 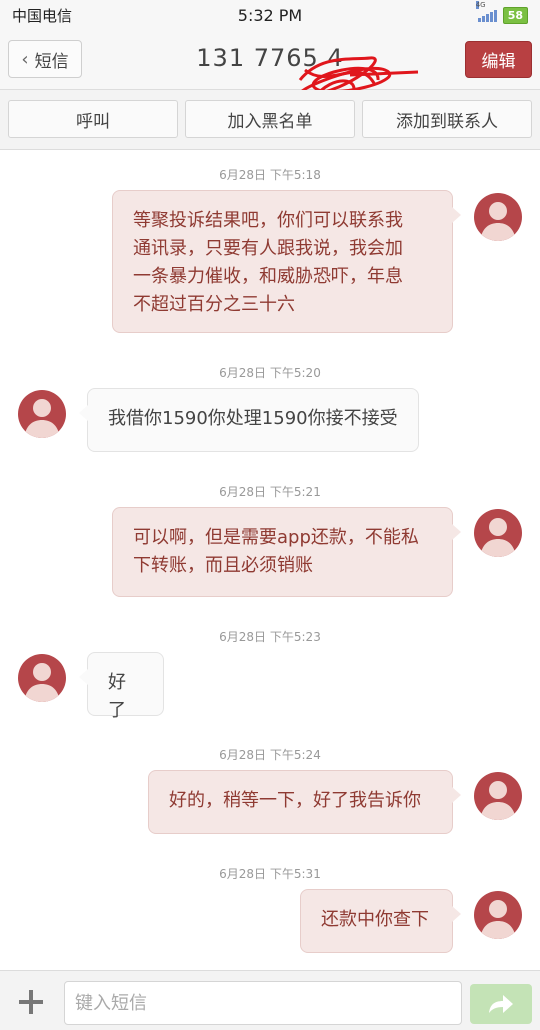 I want to click on sent-message-bubble: 还款中你查下, so click(x=380, y=921).